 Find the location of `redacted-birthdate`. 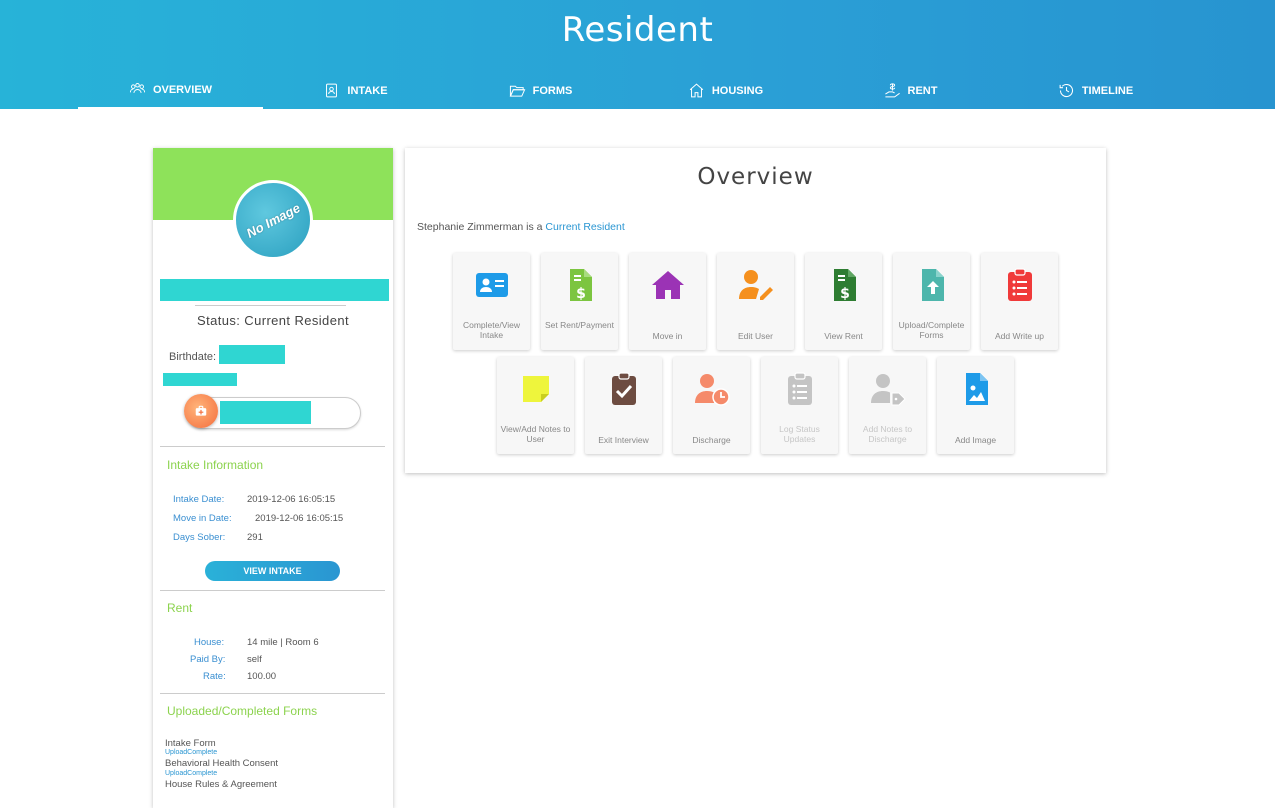

redacted-birthdate is located at coordinates (252, 354).